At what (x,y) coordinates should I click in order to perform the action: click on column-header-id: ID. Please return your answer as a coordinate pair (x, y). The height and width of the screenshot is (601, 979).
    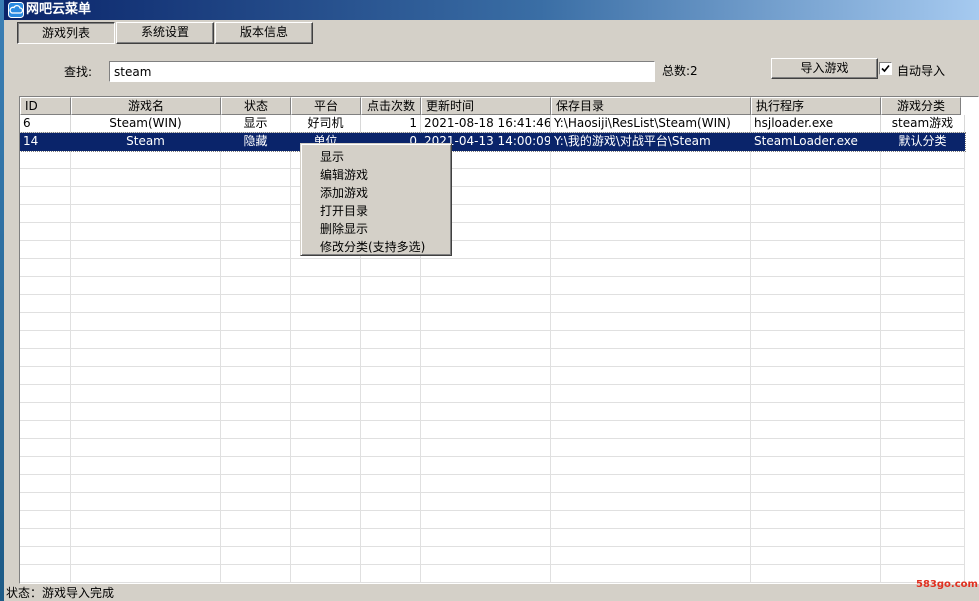
    Looking at the image, I should click on (45, 106).